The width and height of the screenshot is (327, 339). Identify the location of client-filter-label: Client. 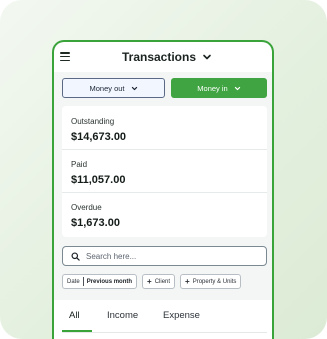
(162, 281).